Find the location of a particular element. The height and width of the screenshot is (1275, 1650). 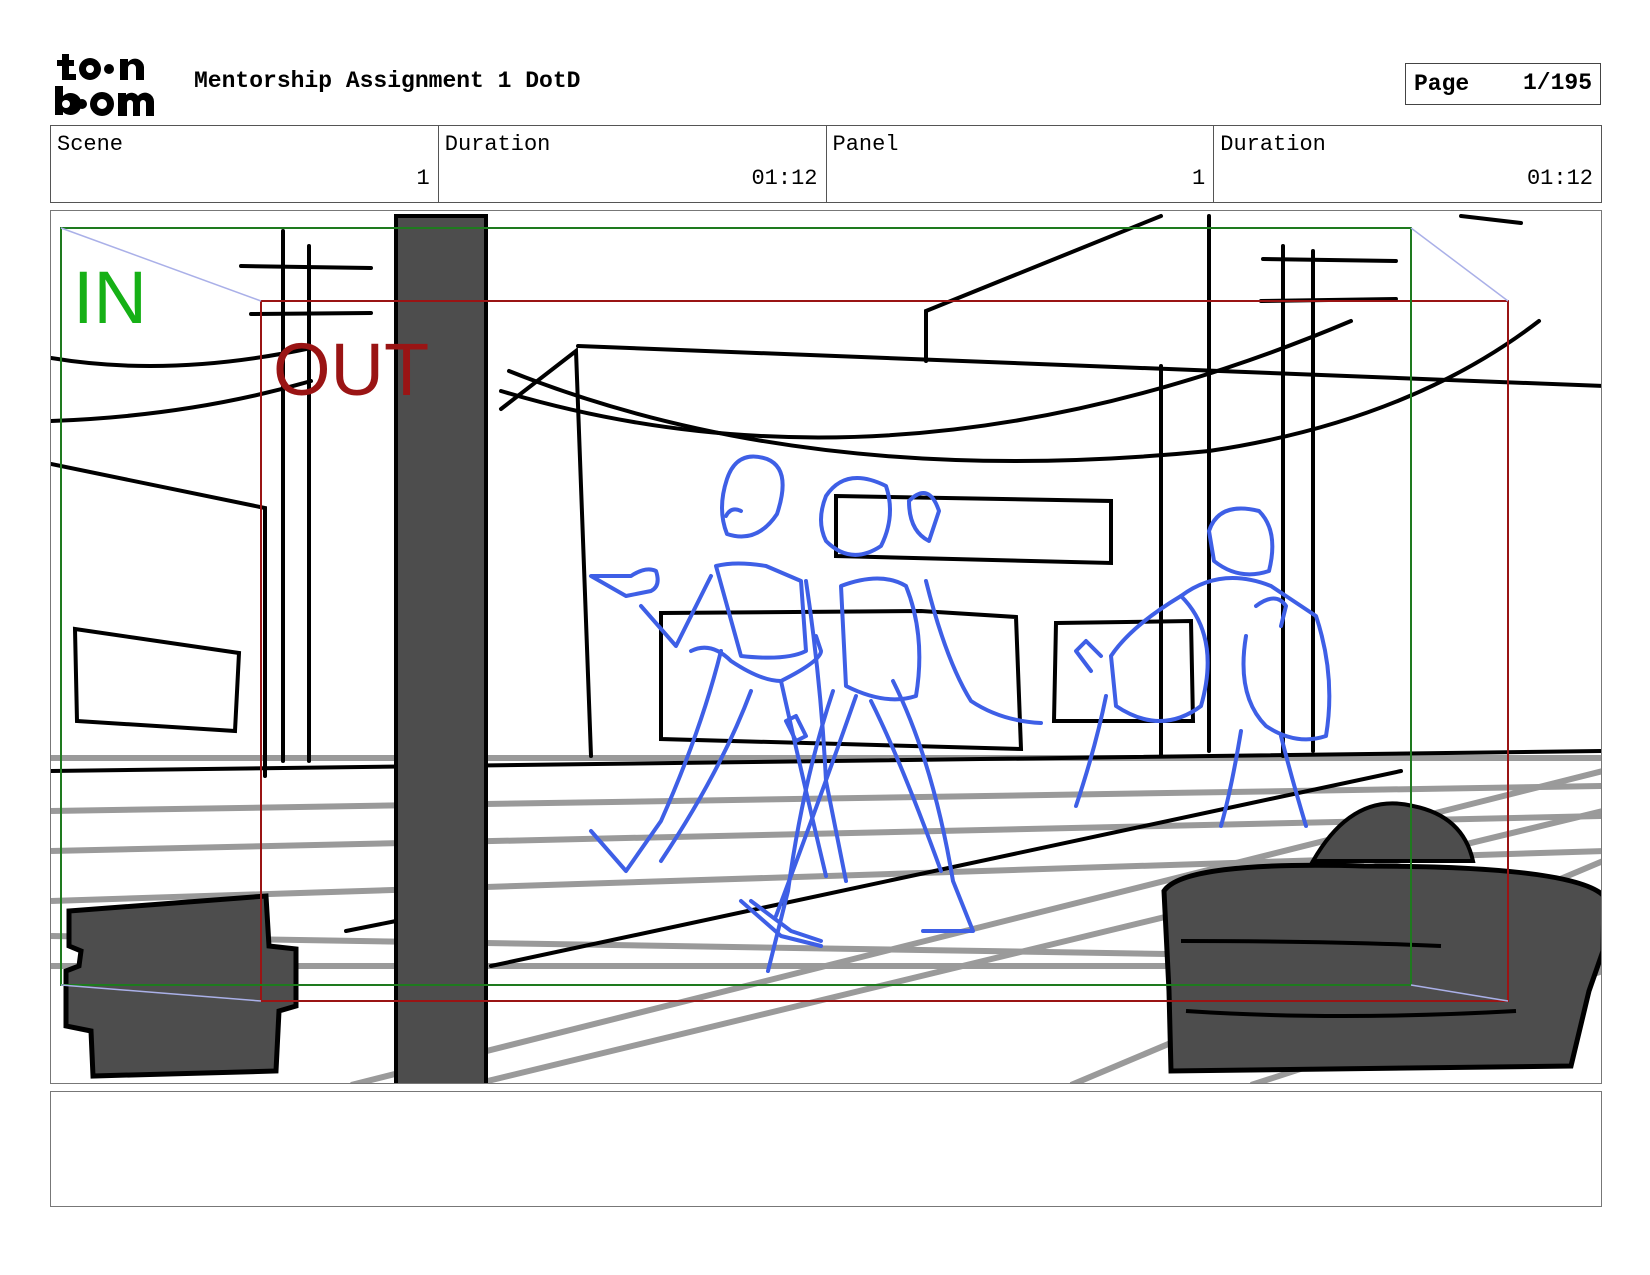

scene-value: 1 is located at coordinates (423, 178).